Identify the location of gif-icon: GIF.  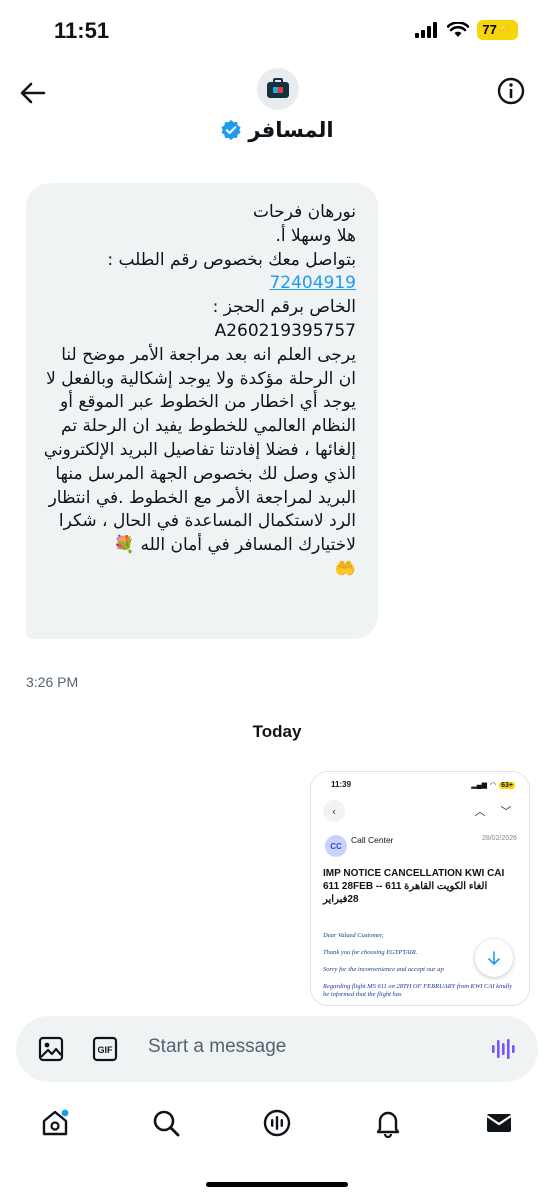
(105, 1049).